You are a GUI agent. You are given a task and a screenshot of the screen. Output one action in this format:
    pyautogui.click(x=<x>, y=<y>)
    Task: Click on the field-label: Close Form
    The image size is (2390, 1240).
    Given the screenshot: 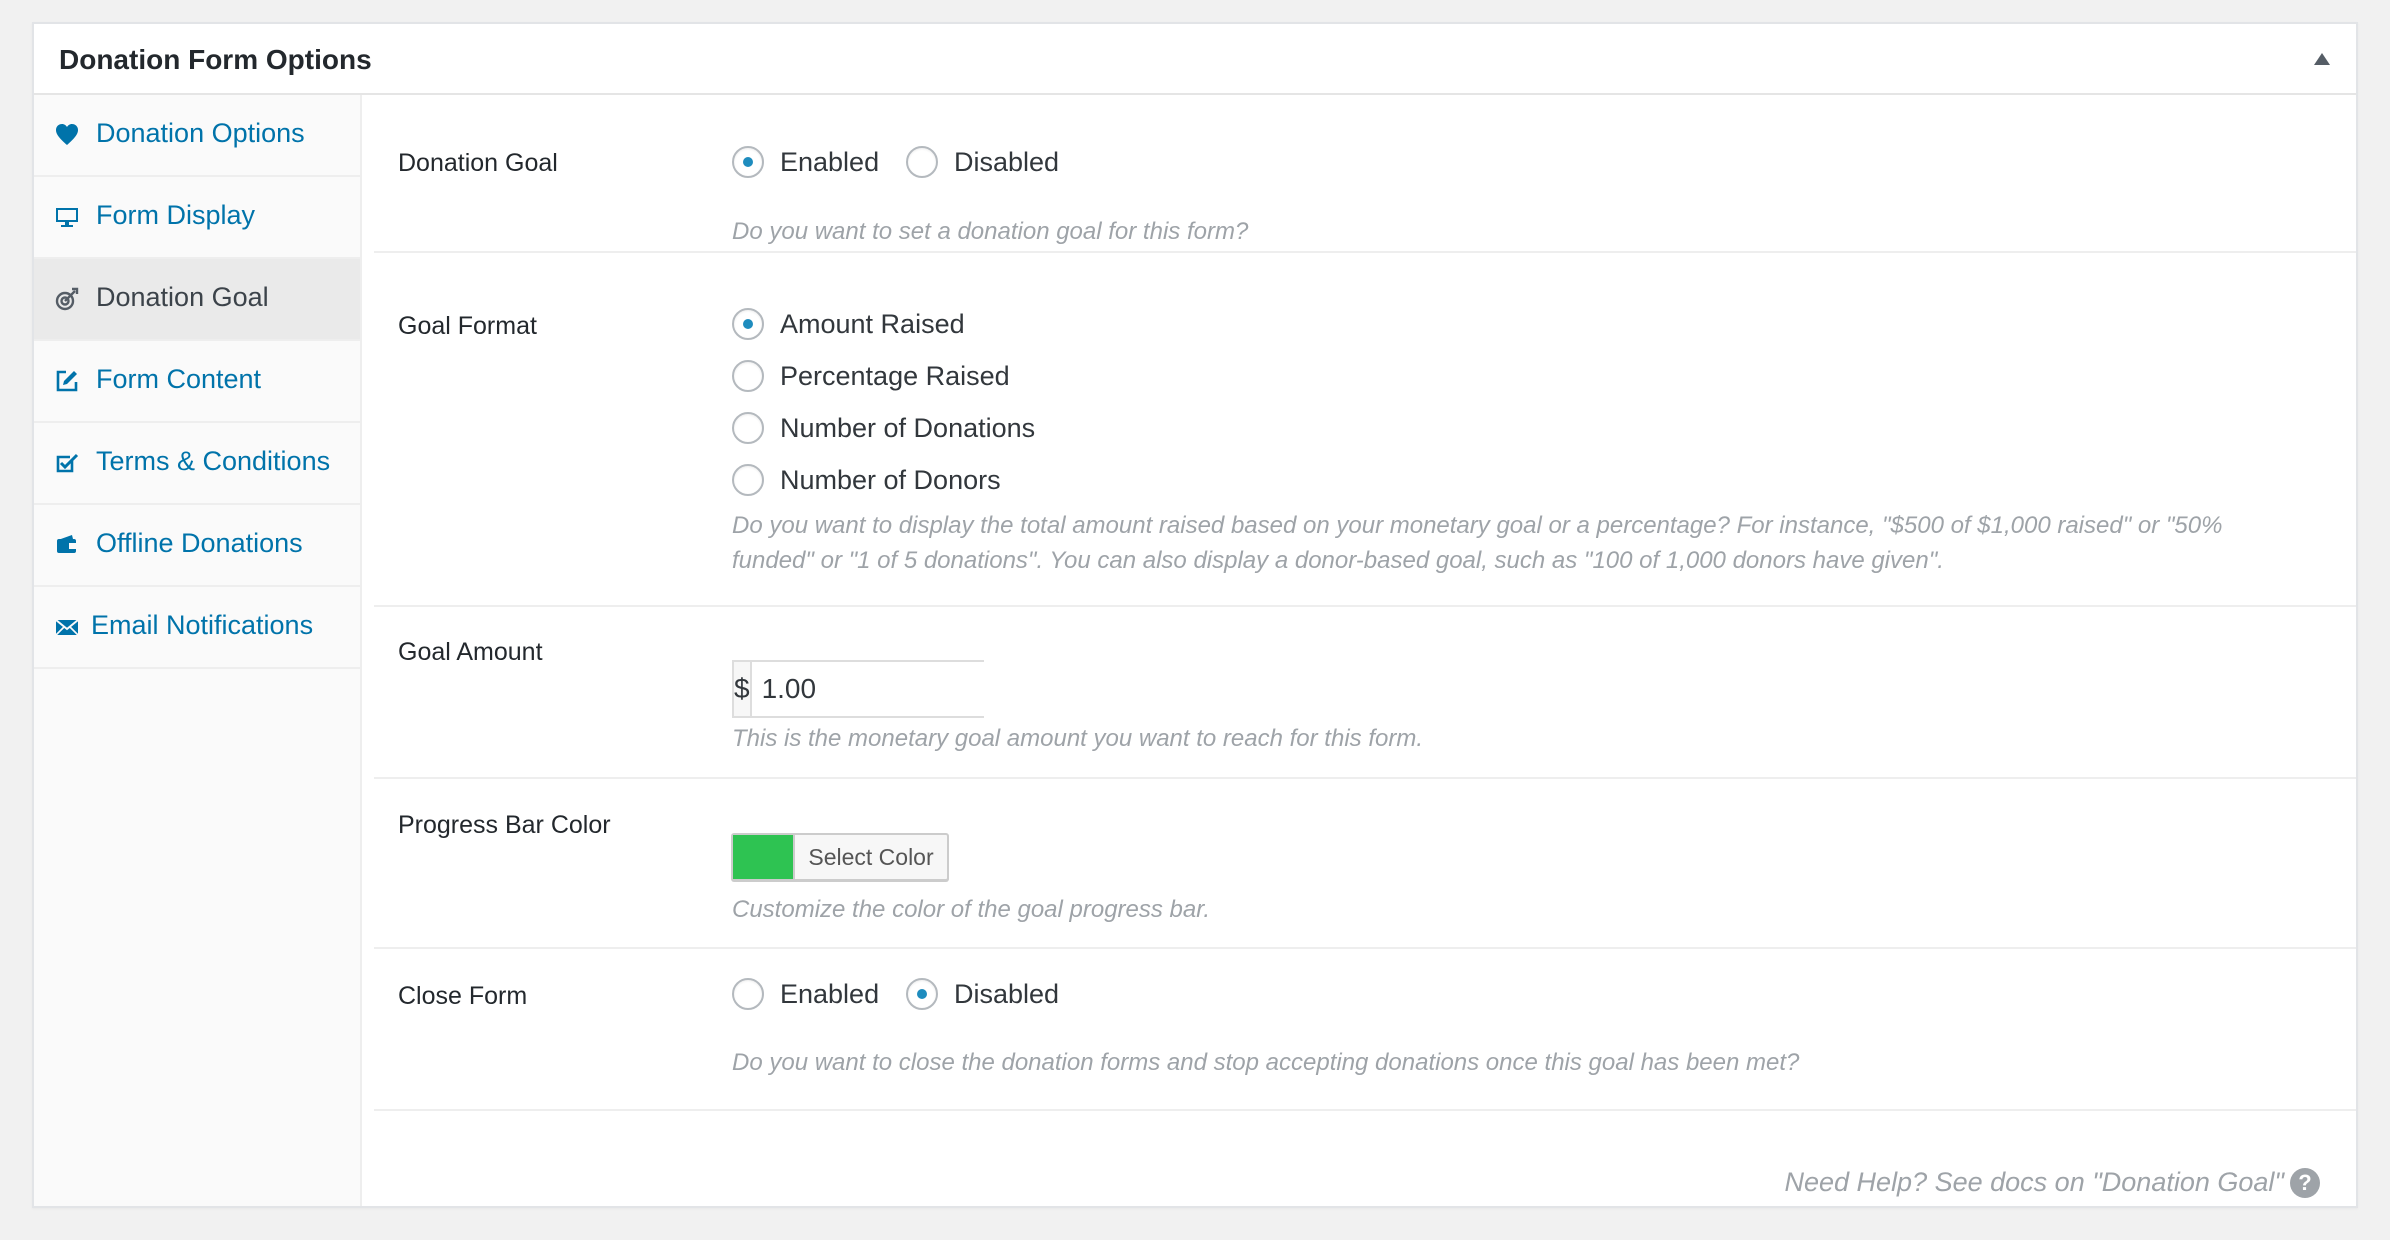 What is the action you would take?
    pyautogui.click(x=463, y=996)
    